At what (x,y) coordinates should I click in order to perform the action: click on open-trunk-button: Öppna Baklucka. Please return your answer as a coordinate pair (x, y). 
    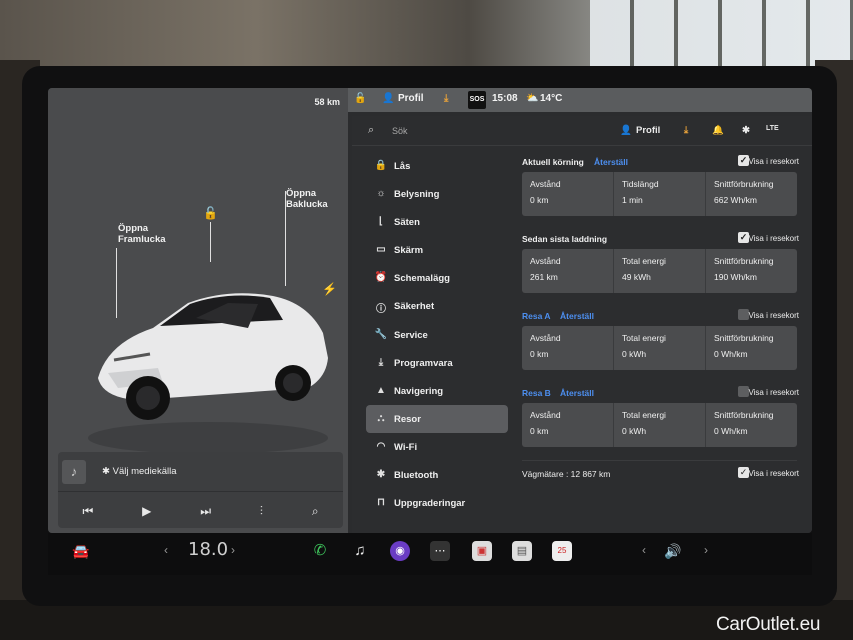
    Looking at the image, I should click on (307, 199).